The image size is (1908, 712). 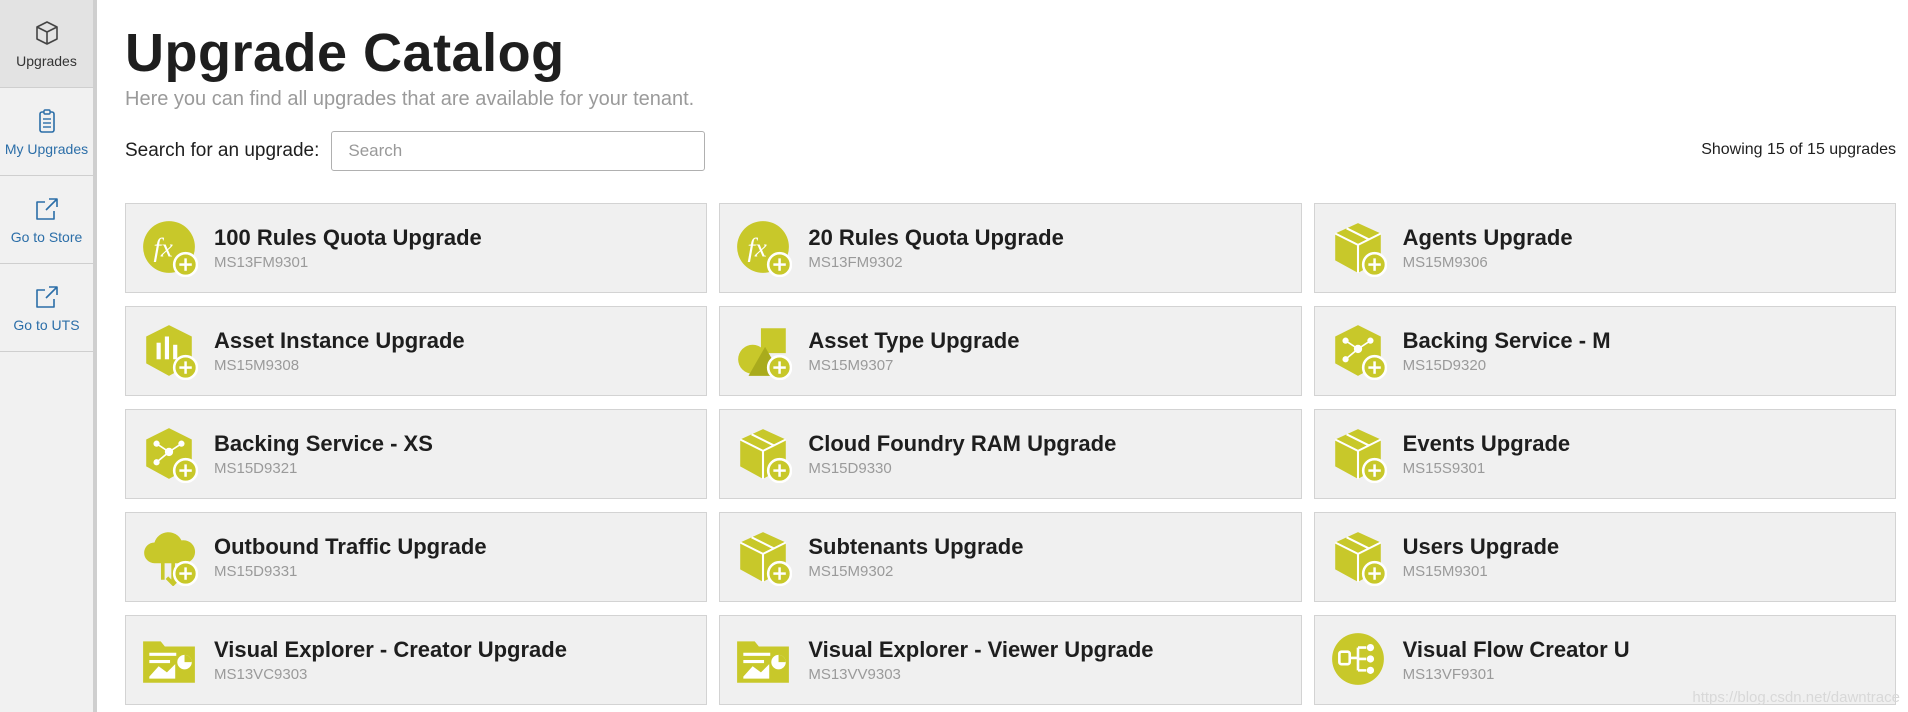 I want to click on card-code: MS13VV9303, so click(x=854, y=674).